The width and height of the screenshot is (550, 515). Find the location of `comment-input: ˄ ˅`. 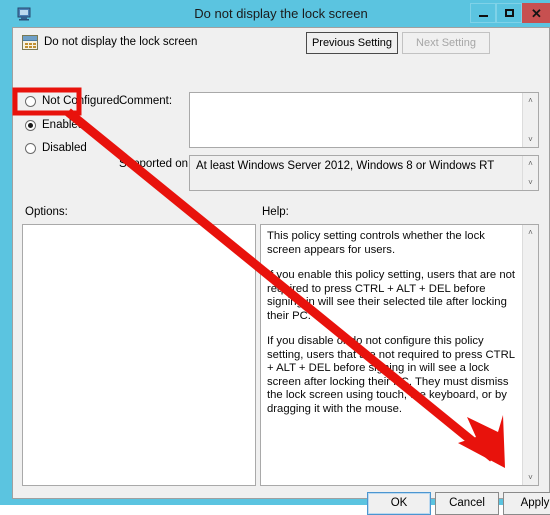

comment-input: ˄ ˅ is located at coordinates (364, 120).